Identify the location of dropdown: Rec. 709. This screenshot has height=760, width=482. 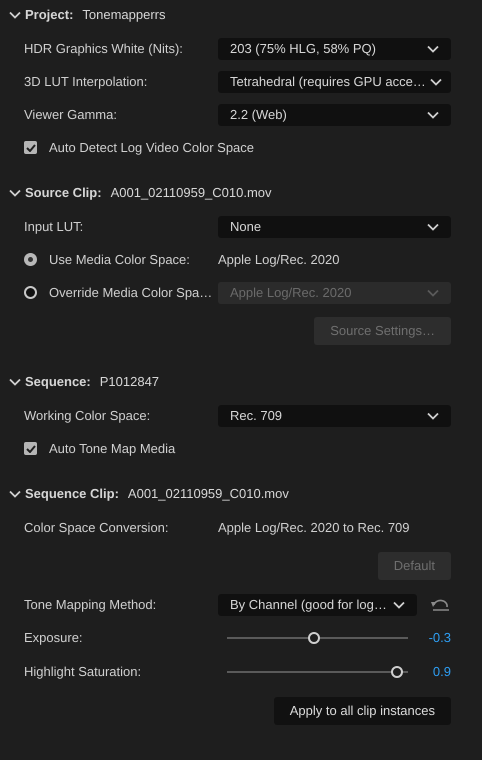
(334, 415).